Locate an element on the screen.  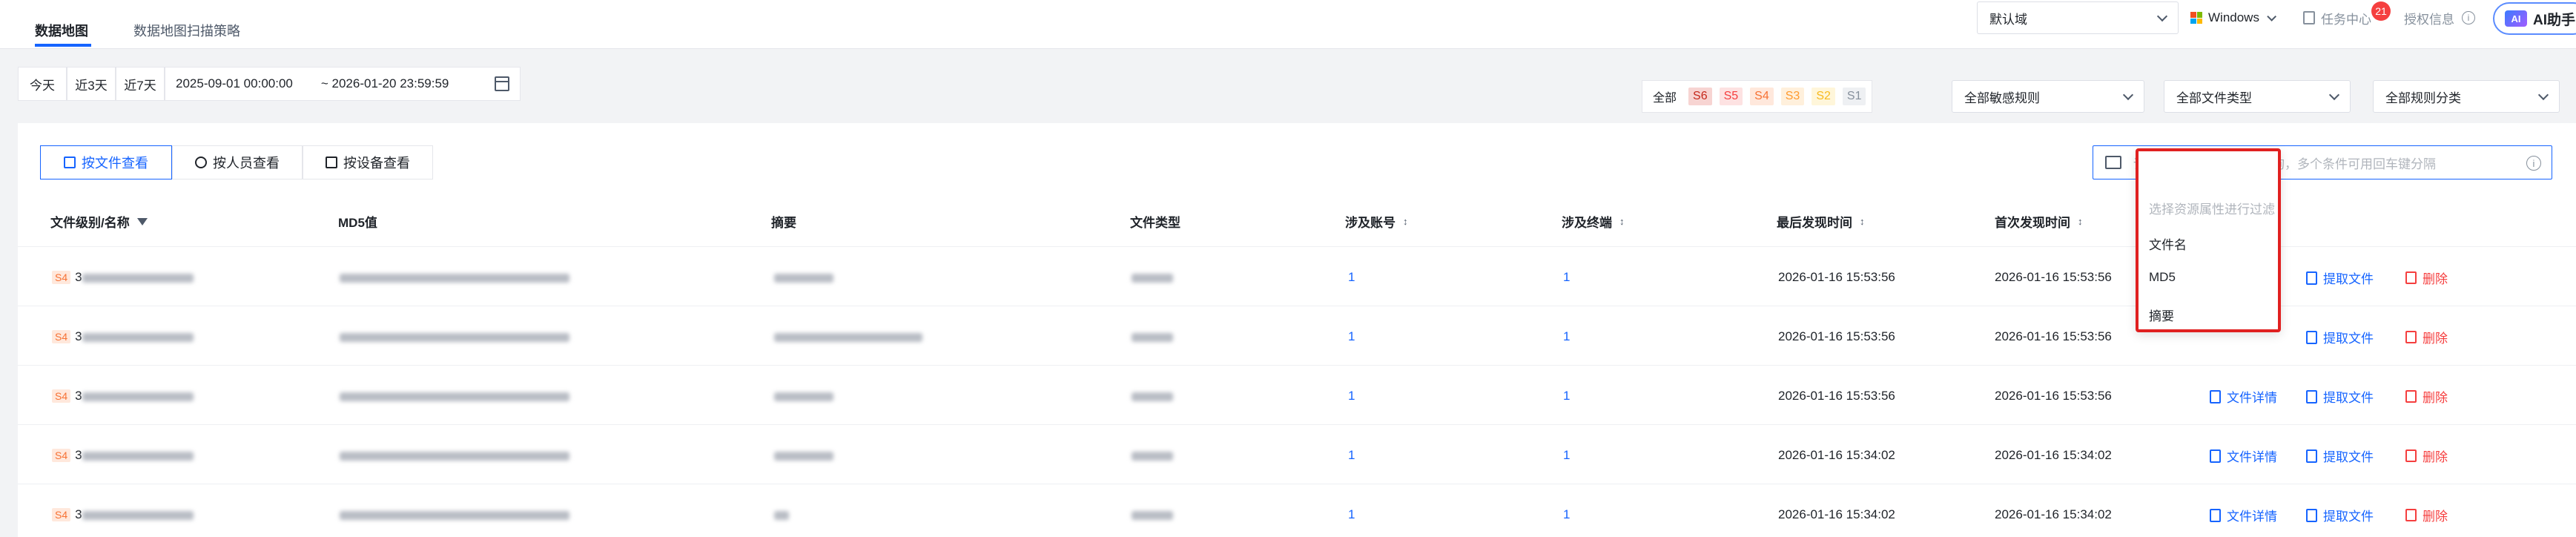
device-icon is located at coordinates (331, 162).